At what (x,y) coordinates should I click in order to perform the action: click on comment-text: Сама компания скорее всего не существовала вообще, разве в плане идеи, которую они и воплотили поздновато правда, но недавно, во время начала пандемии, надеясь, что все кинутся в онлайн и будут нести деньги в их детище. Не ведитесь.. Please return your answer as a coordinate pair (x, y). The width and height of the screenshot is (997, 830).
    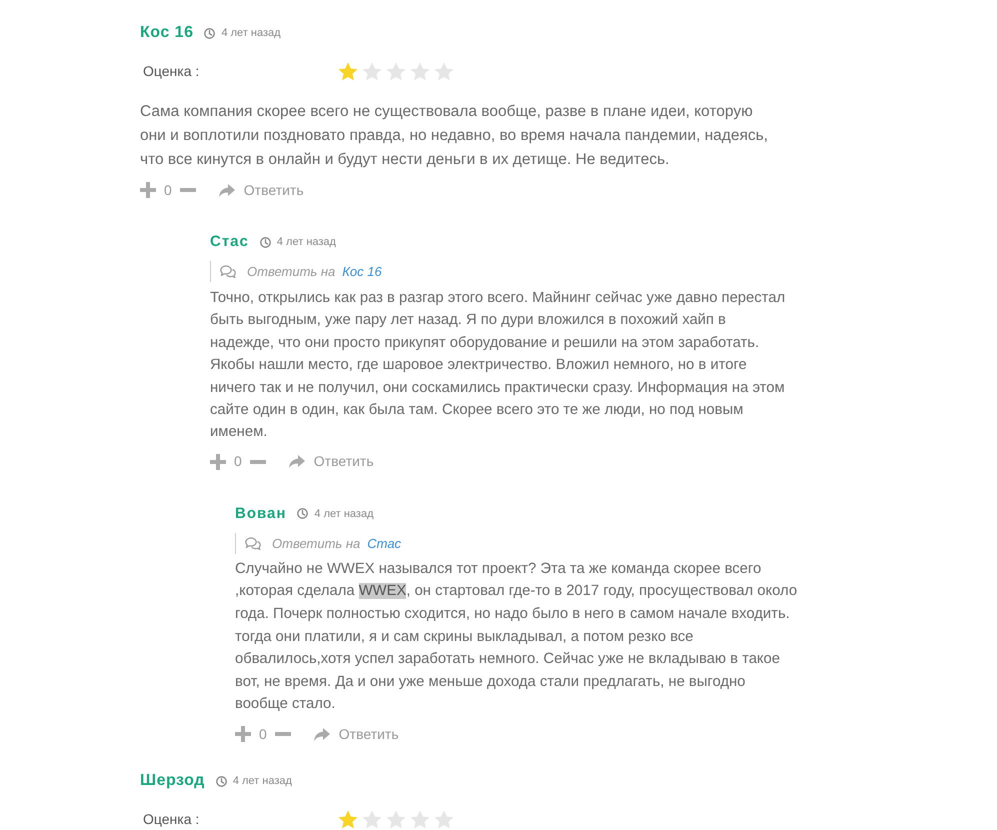
    Looking at the image, I should click on (454, 136).